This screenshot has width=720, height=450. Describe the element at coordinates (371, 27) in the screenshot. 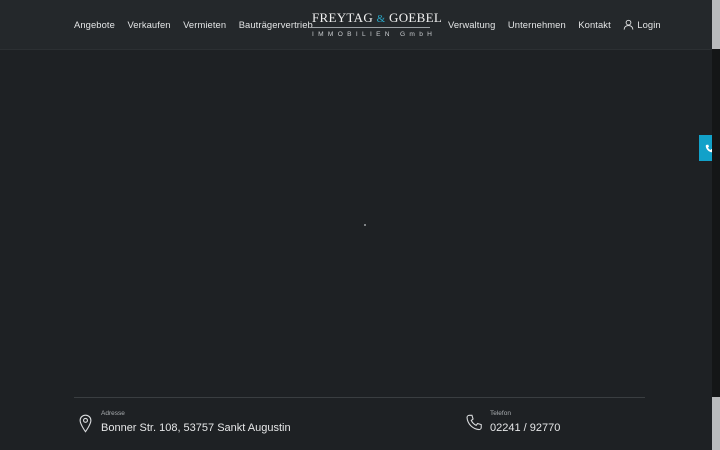

I see `logo-divider` at that location.